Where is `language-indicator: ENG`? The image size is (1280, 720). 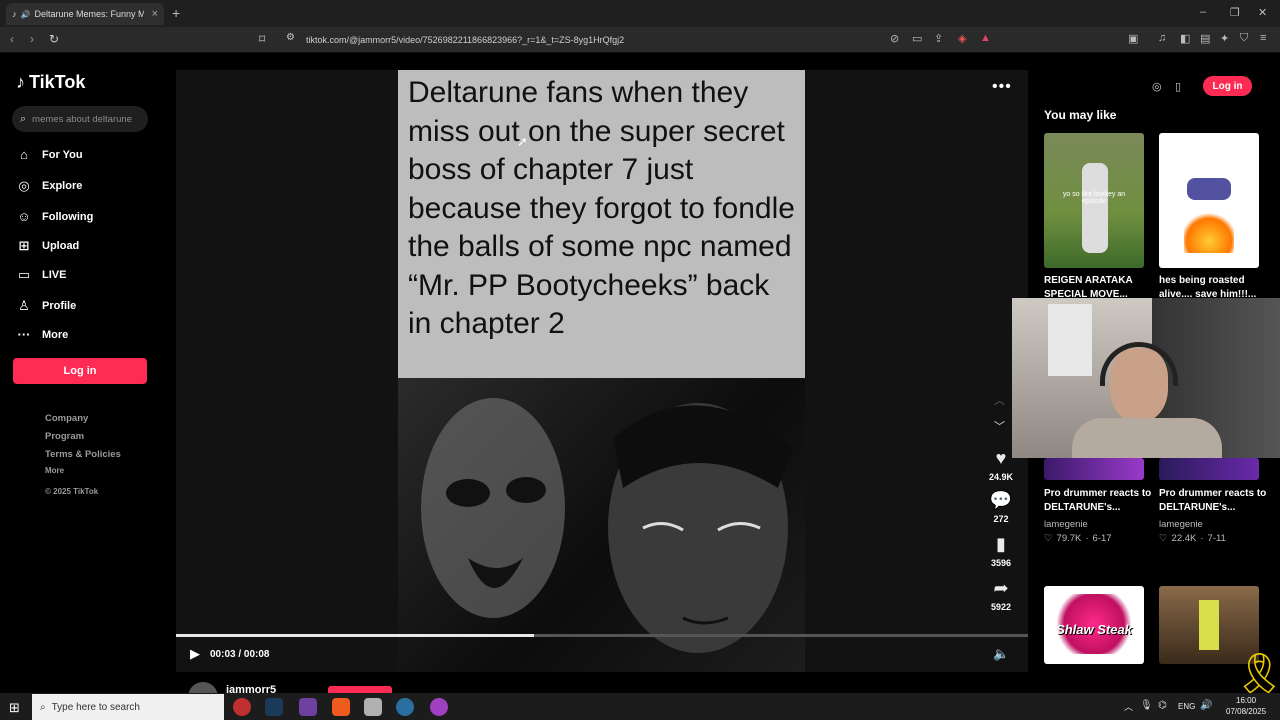 language-indicator: ENG is located at coordinates (1186, 706).